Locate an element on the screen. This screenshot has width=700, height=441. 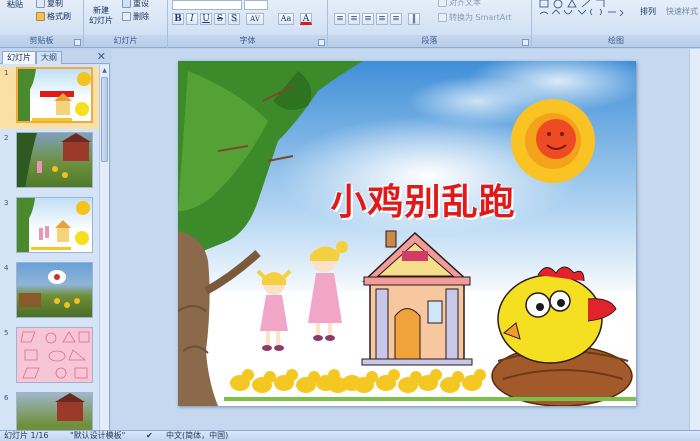
paste-button: 粘贴 is located at coordinates (15, 5).